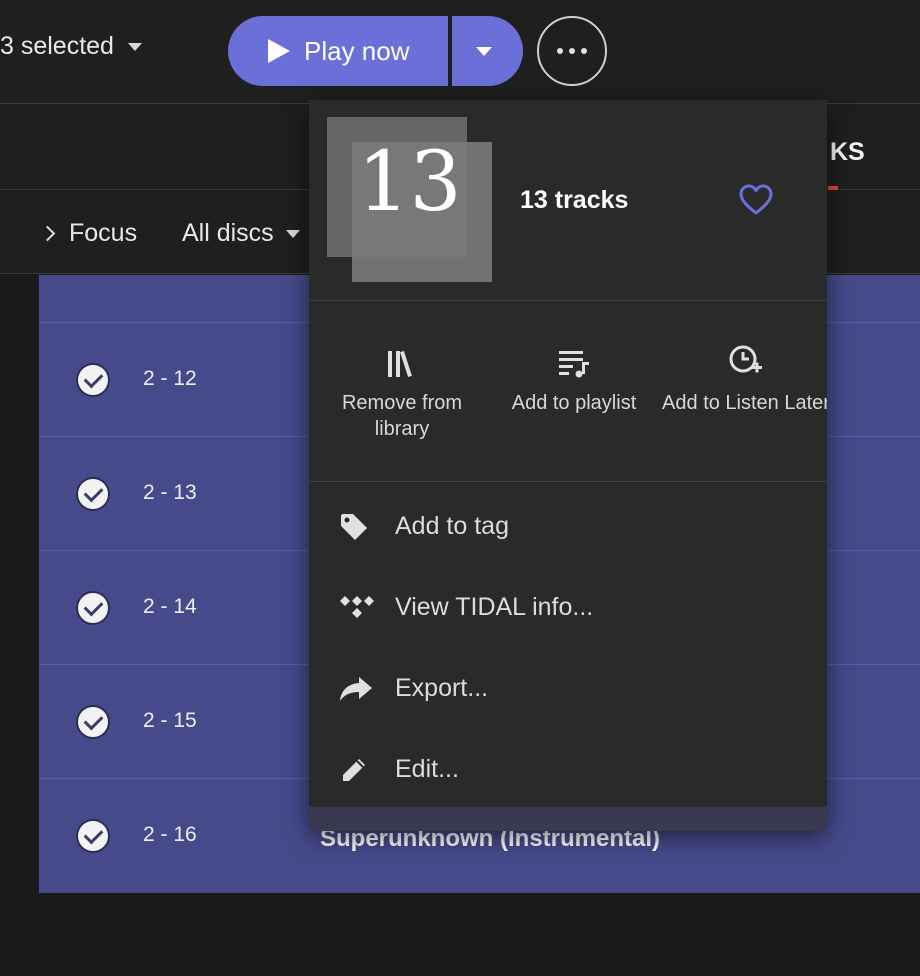 The width and height of the screenshot is (920, 976). I want to click on popup-header: 13 13 tracks, so click(568, 200).